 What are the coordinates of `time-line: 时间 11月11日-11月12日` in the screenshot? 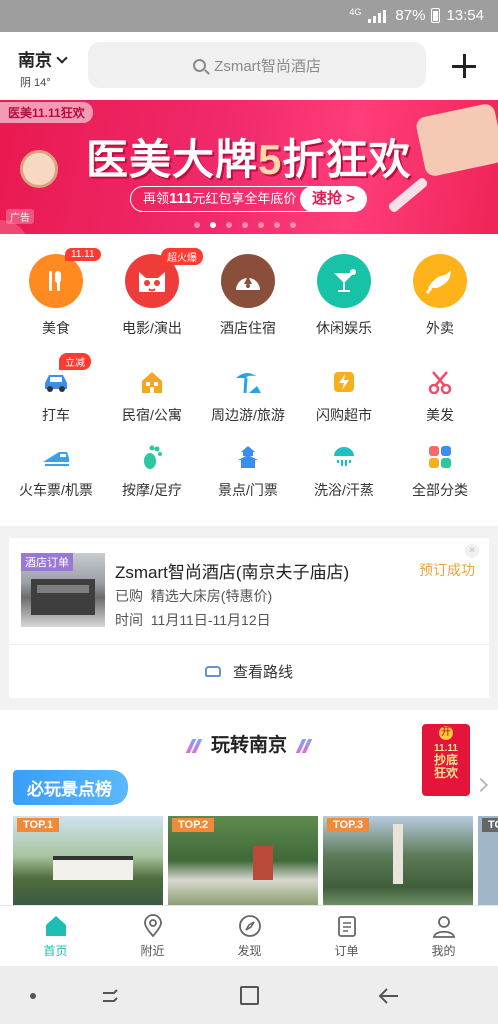 It's located at (193, 620).